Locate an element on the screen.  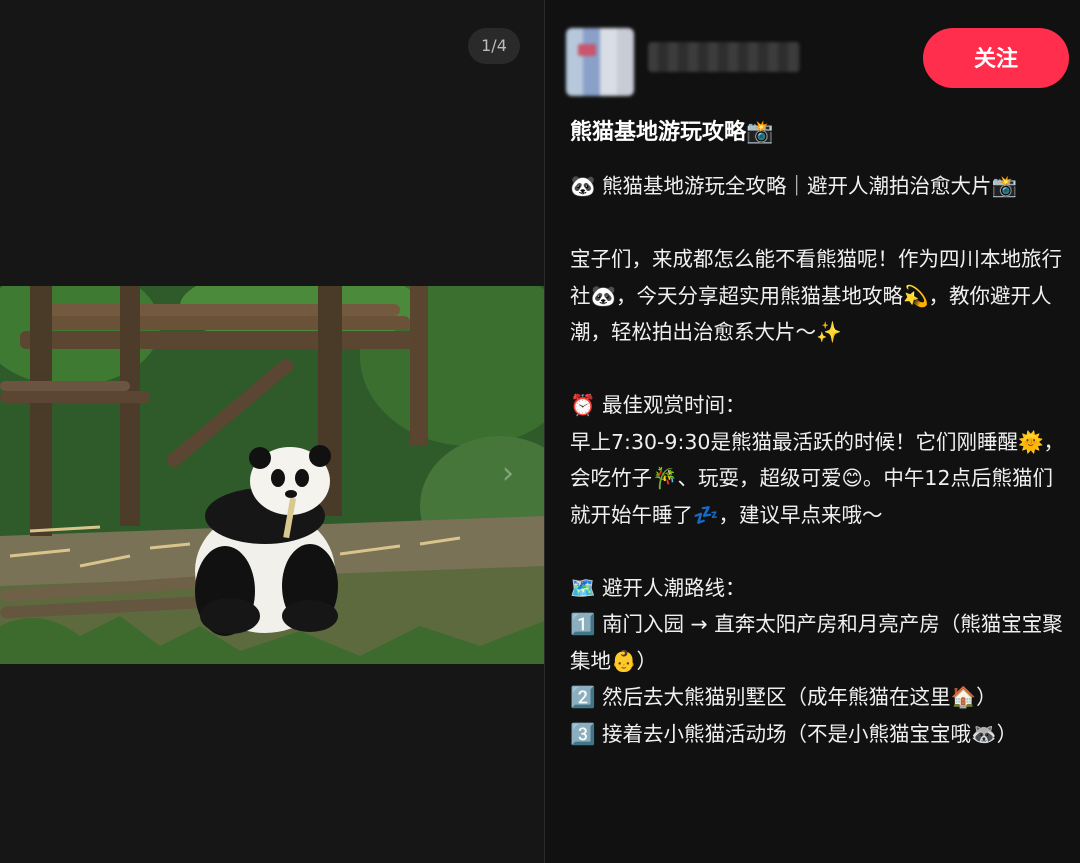
author-name-redacted is located at coordinates (724, 57).